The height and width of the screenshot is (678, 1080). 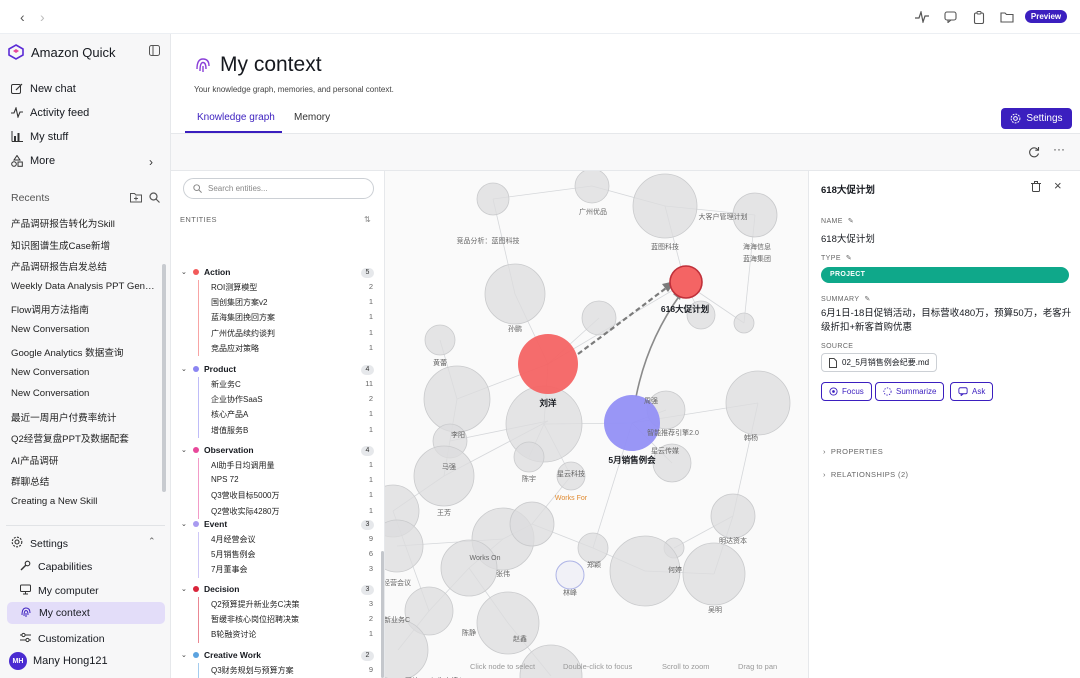 I want to click on entity-item: Q2营收实际4280万, so click(x=245, y=511).